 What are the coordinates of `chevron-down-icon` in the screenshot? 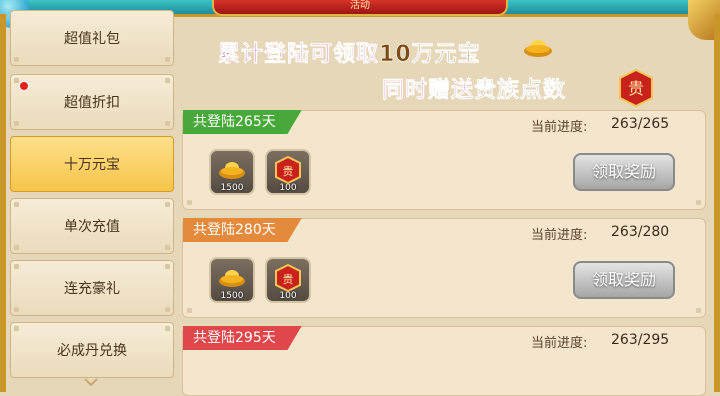 It's located at (91, 382).